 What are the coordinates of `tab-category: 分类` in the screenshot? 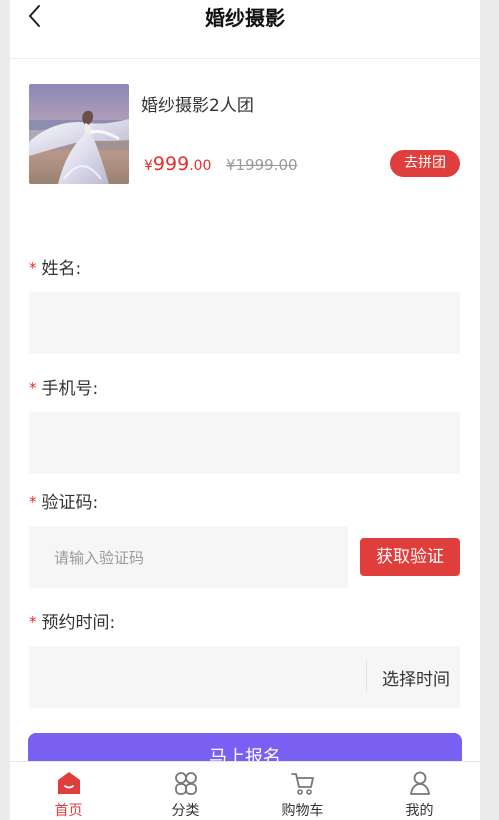 It's located at (185, 791).